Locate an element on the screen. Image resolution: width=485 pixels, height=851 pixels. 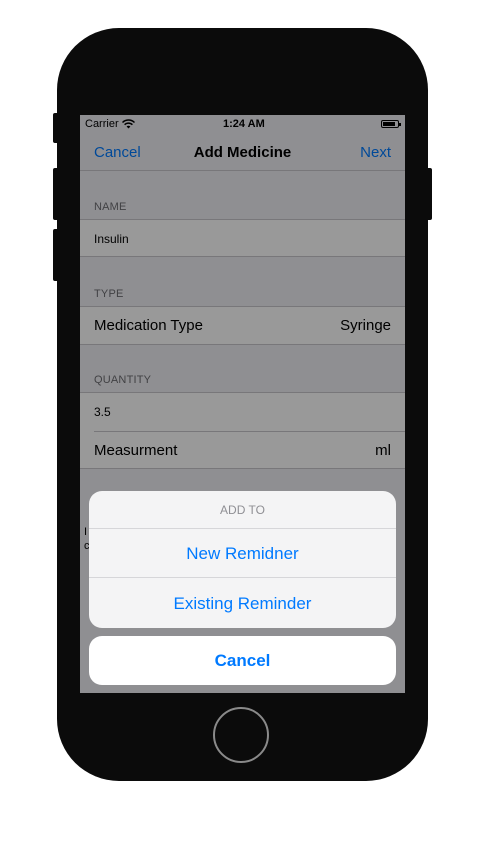
action-sheet-cancel-button: Cancel is located at coordinates (242, 660).